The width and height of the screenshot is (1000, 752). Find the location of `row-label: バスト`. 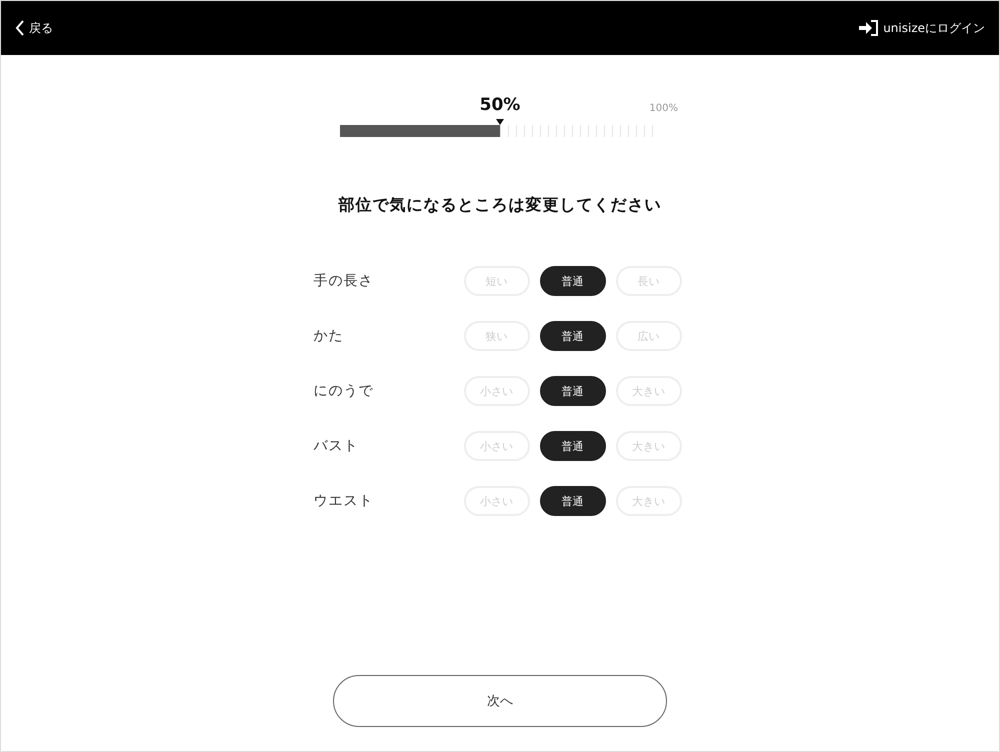

row-label: バスト is located at coordinates (337, 446).